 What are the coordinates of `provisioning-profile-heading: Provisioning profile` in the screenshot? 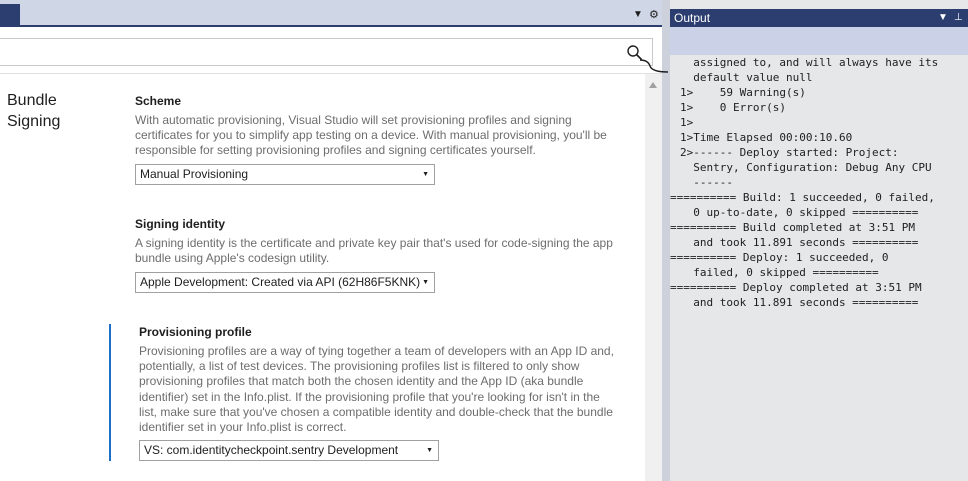 It's located at (195, 332).